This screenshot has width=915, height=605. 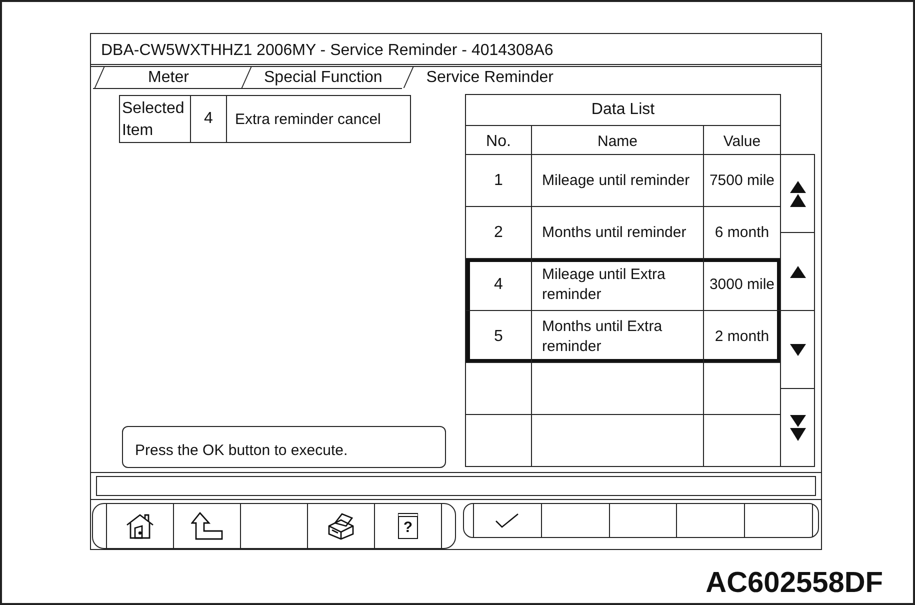 What do you see at coordinates (209, 119) in the screenshot?
I see `selected-item-number: 4` at bounding box center [209, 119].